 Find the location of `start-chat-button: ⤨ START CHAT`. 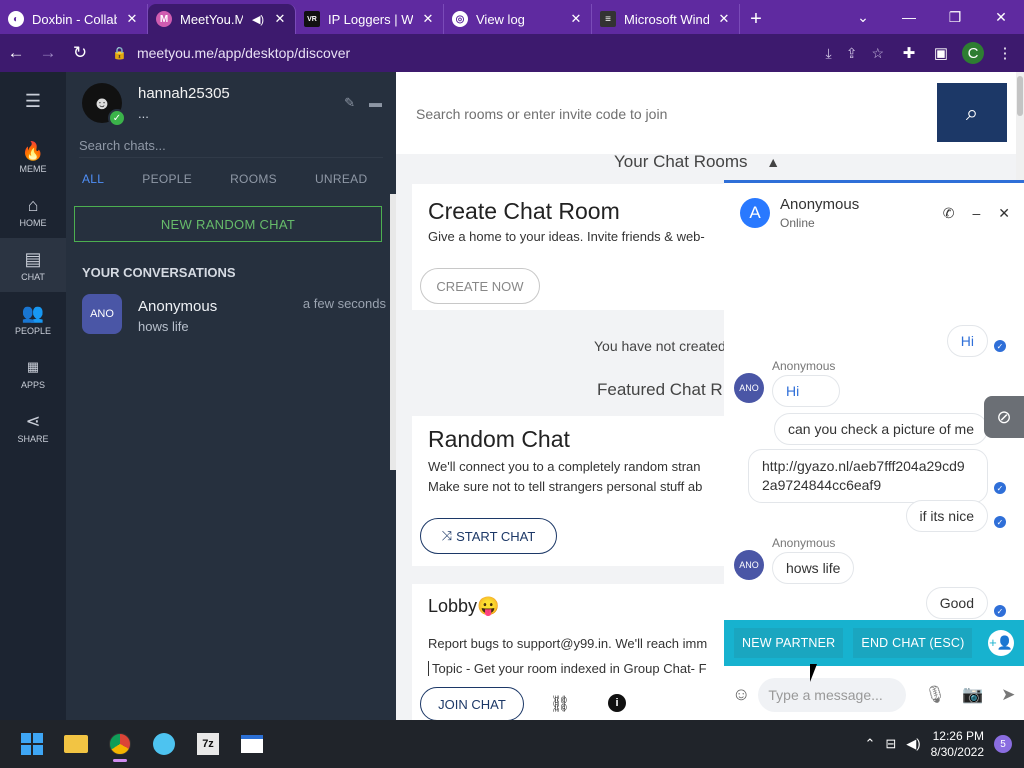

start-chat-button: ⤨ START CHAT is located at coordinates (488, 536).